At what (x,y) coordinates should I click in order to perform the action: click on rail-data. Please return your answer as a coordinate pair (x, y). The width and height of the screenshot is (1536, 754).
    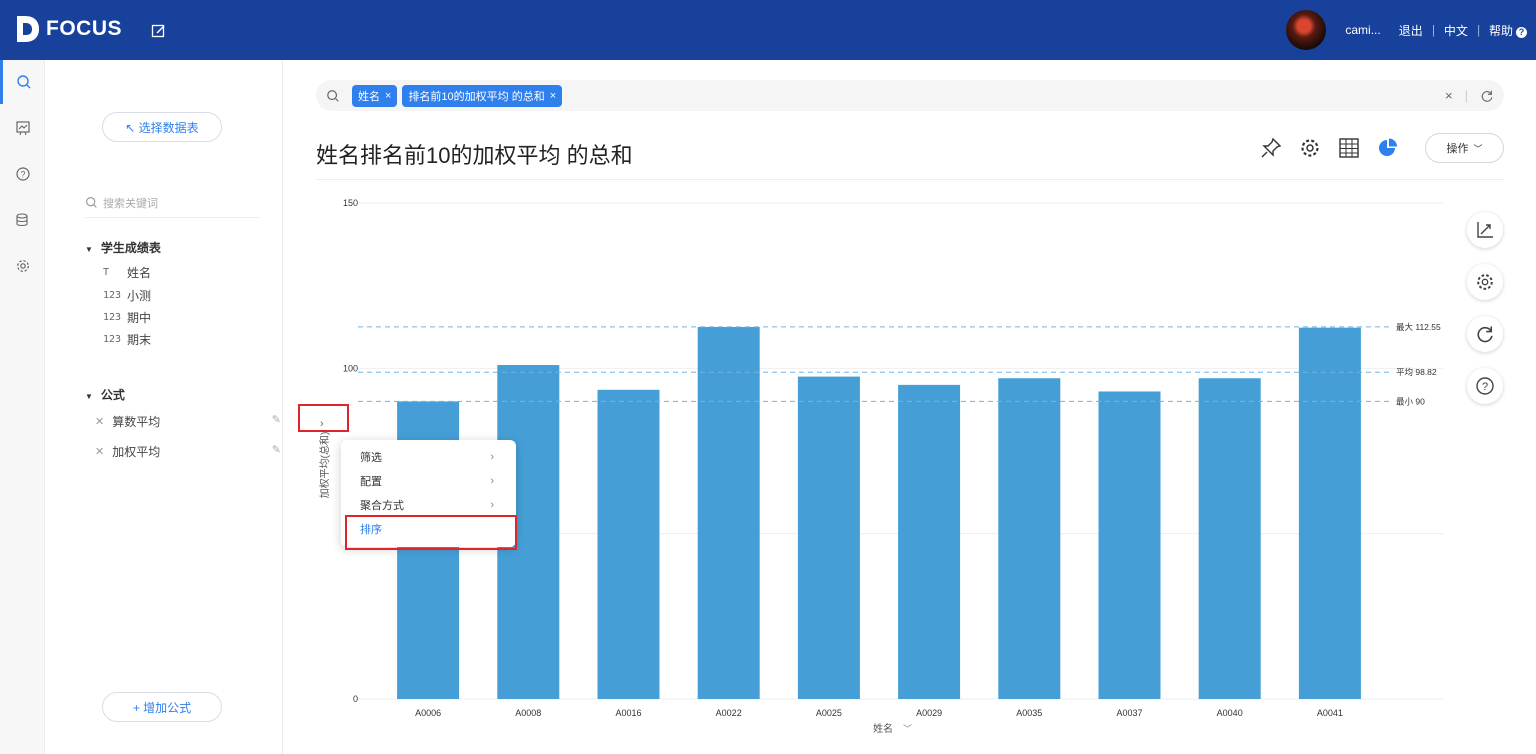
    Looking at the image, I should click on (22, 220).